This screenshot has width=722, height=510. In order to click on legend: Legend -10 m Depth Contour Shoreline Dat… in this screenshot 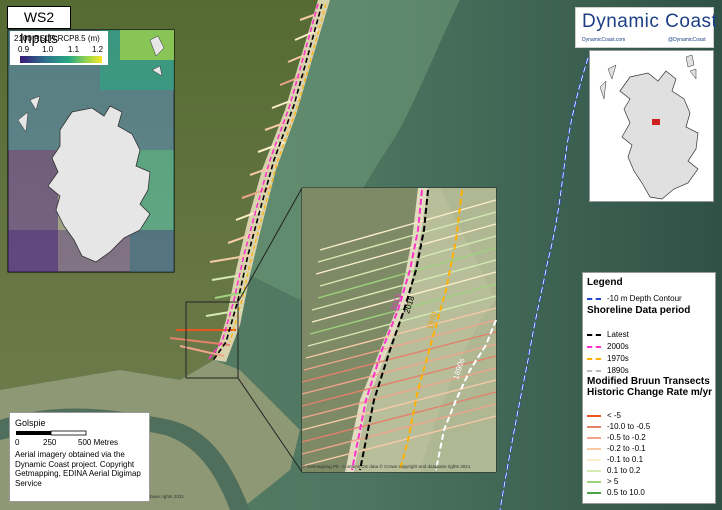, I will do `click(649, 388)`.